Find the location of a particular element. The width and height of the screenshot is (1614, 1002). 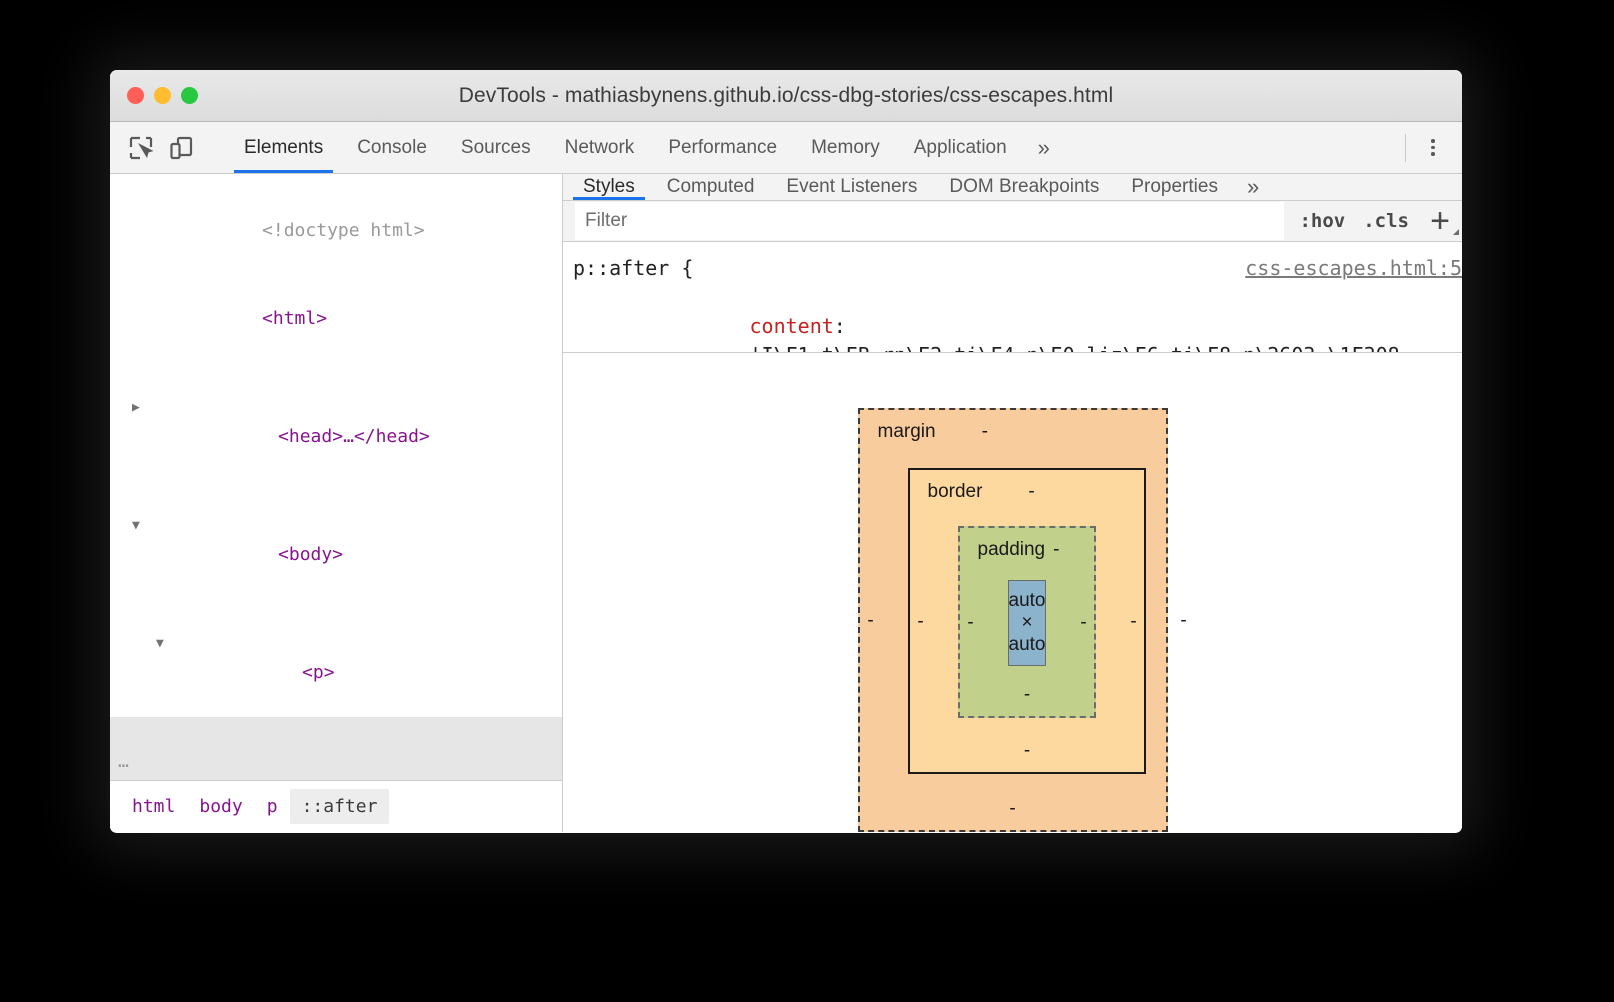

twisty-collapsed-icon: ▶ is located at coordinates (136, 408).